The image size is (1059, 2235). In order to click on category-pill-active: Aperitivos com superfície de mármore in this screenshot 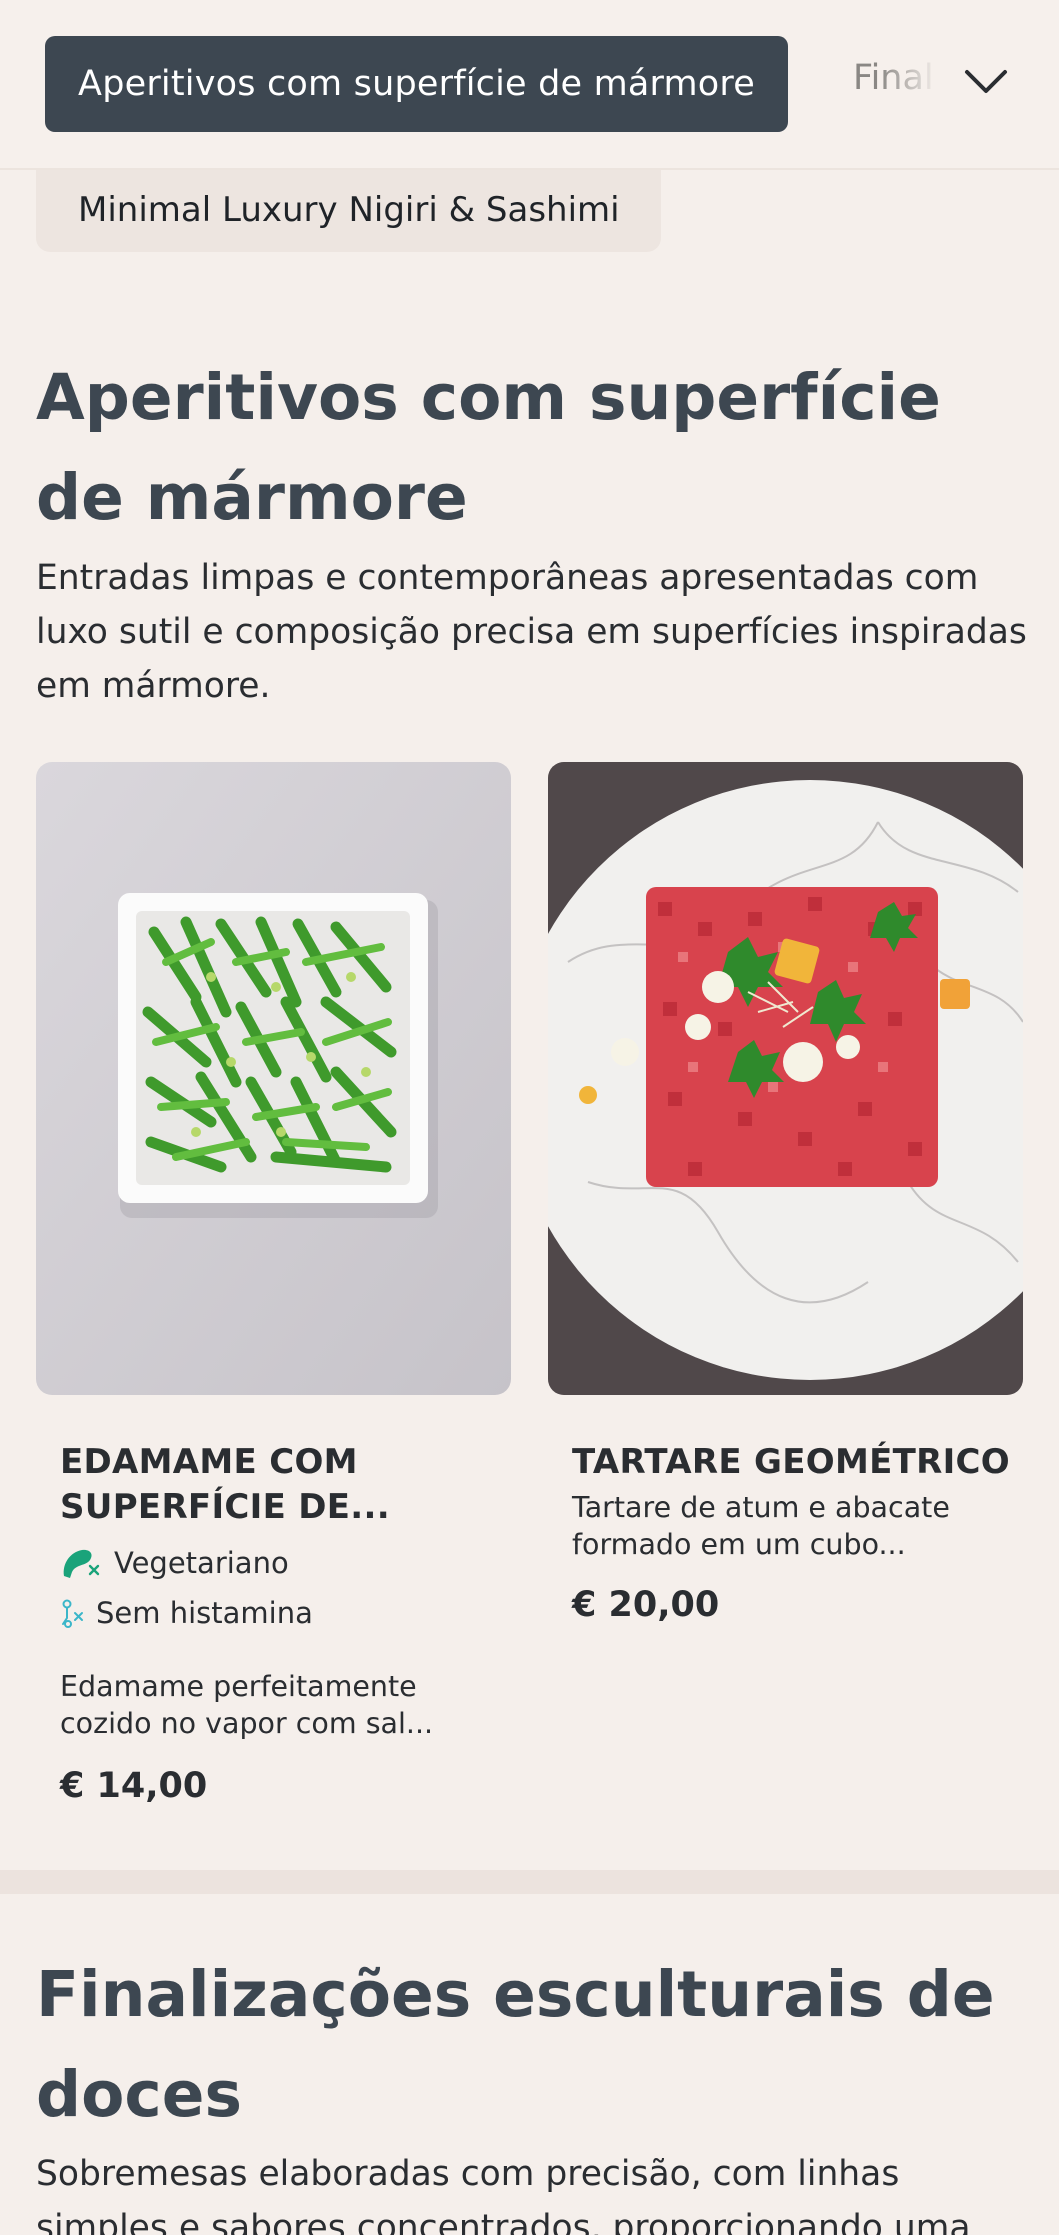, I will do `click(416, 84)`.